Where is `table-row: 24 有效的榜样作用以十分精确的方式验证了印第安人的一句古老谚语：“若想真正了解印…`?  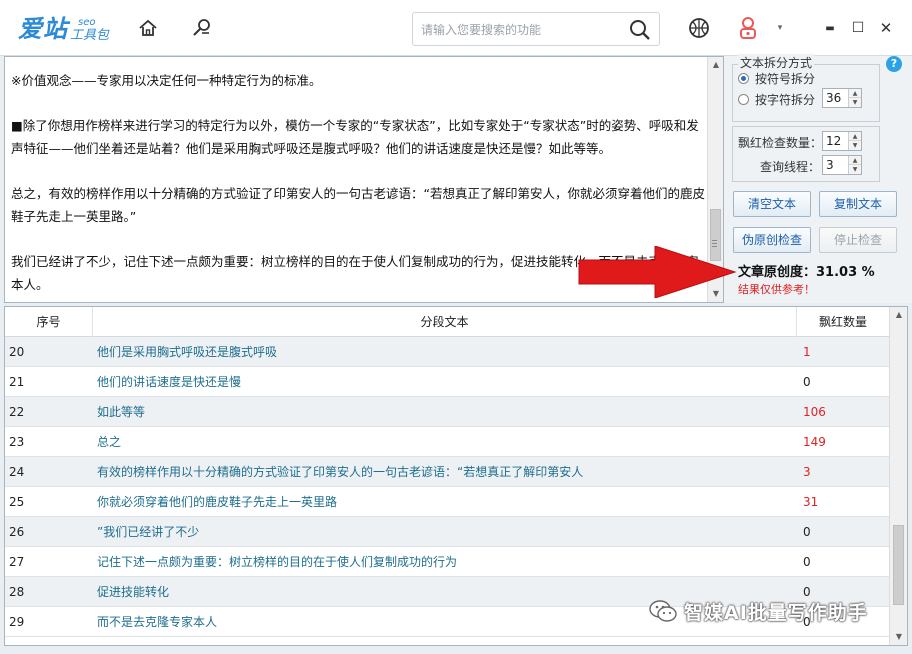
table-row: 24 有效的榜样作用以十分精确的方式验证了印第安人的一句古老谚语：“若想真正了解印… is located at coordinates (447, 472).